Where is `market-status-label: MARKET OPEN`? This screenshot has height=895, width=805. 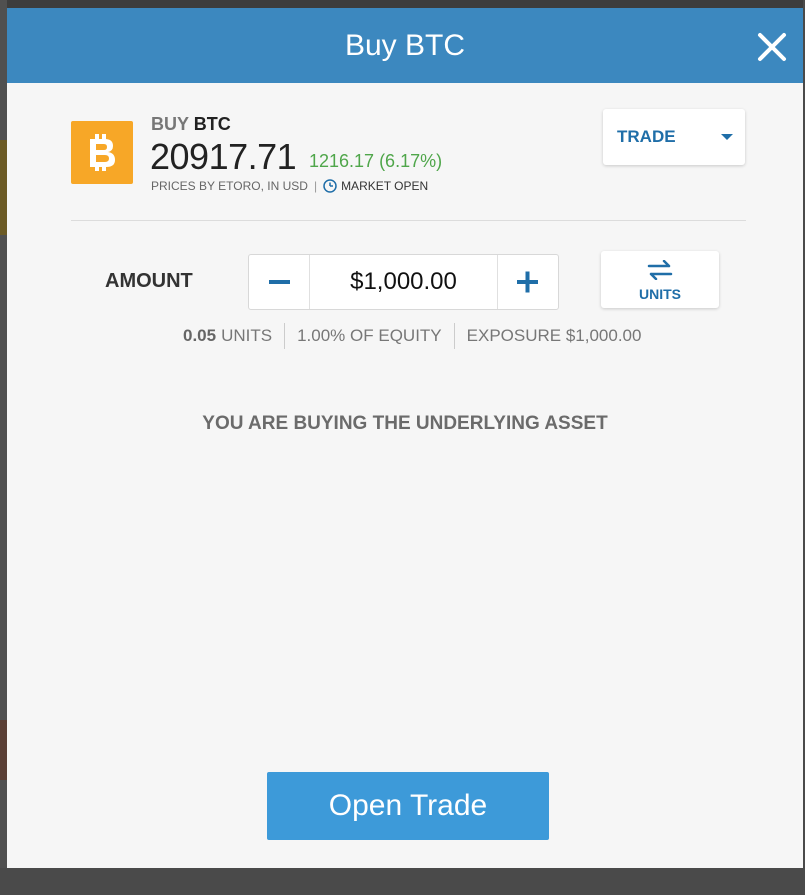 market-status-label: MARKET OPEN is located at coordinates (385, 186).